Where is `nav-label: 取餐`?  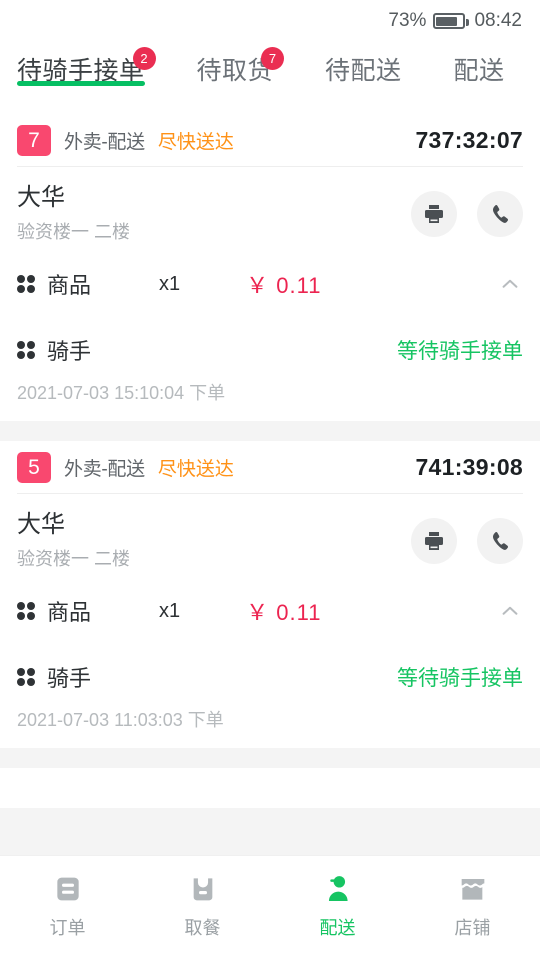
nav-label: 取餐 is located at coordinates (202, 928).